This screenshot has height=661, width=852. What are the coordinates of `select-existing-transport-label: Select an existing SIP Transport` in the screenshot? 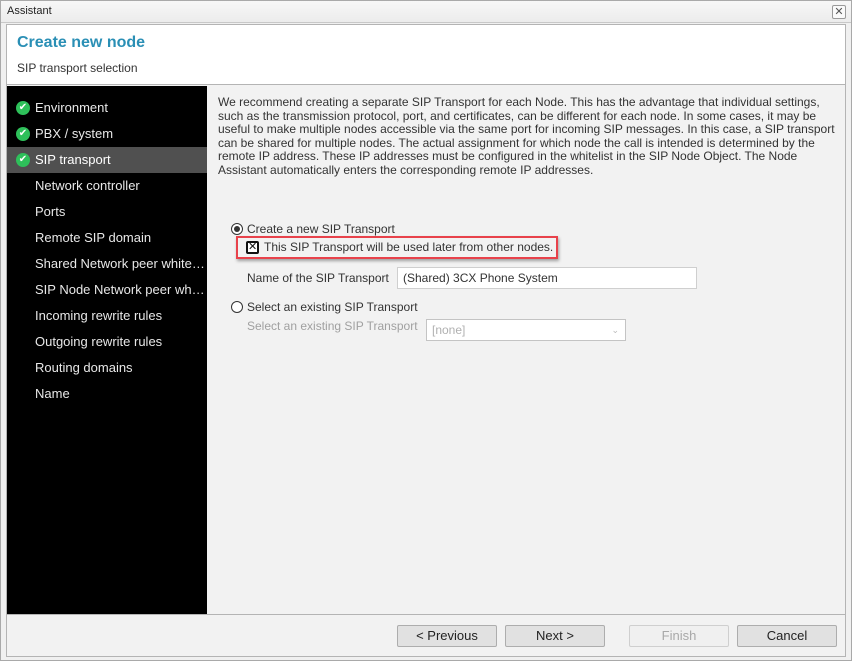 It's located at (332, 307).